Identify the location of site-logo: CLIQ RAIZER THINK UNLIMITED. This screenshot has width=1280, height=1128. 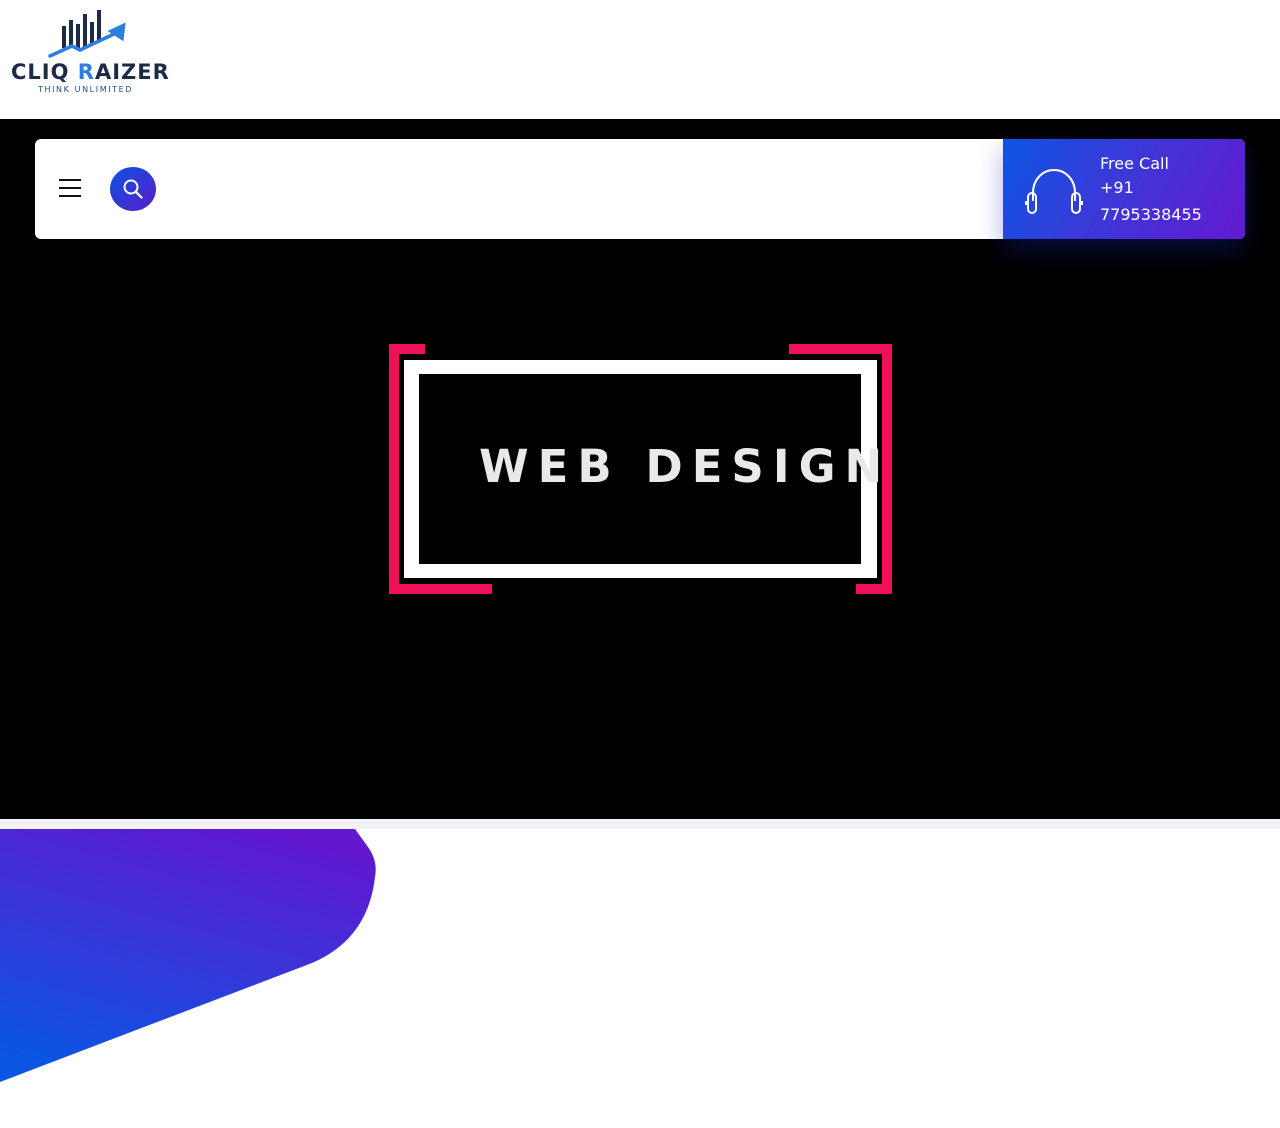
(89, 52).